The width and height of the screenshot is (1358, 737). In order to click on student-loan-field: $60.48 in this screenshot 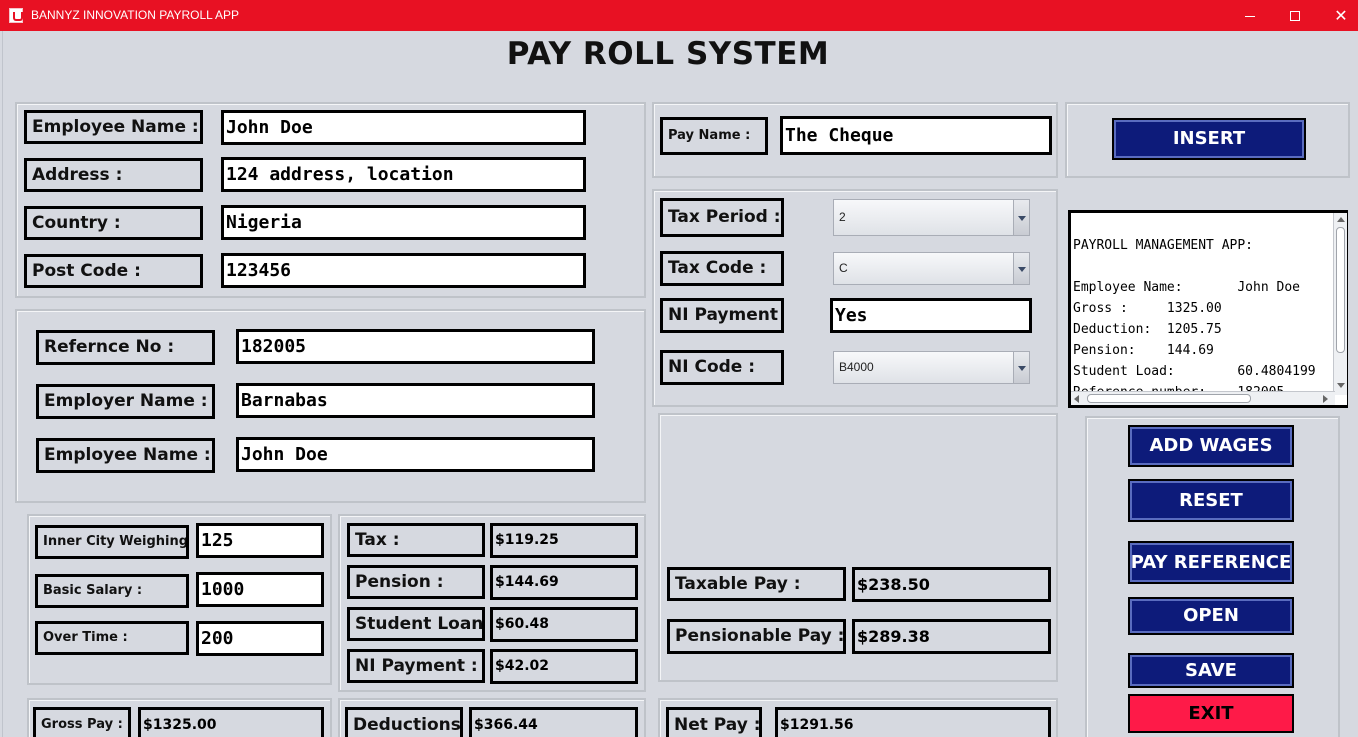, I will do `click(564, 624)`.